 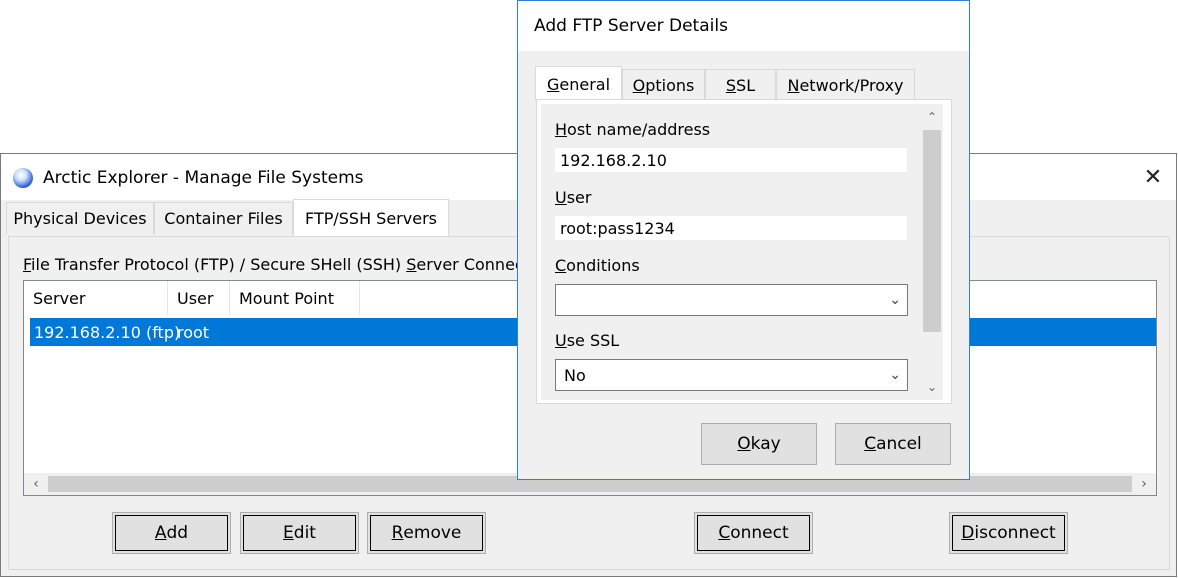 I want to click on column-header-user: User, so click(x=199, y=298).